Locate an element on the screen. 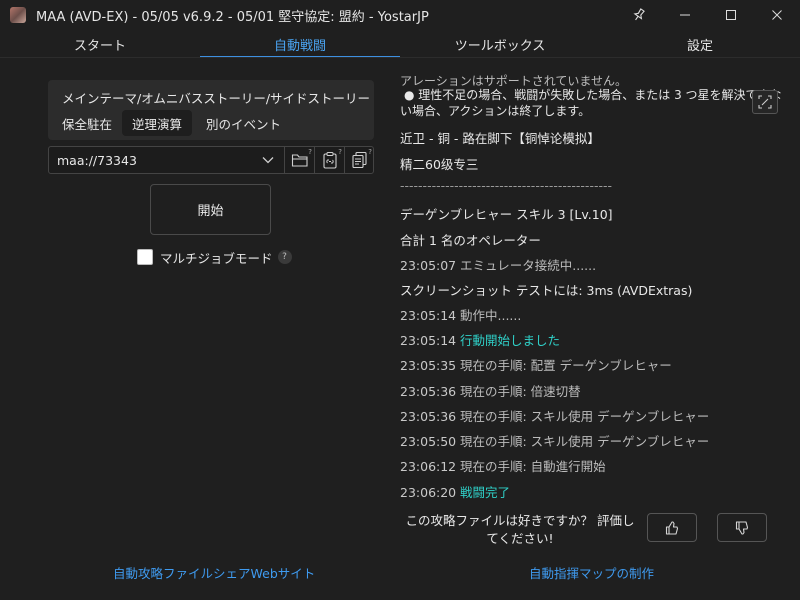 Image resolution: width=800 pixels, height=600 pixels. maximize-icon is located at coordinates (731, 15).